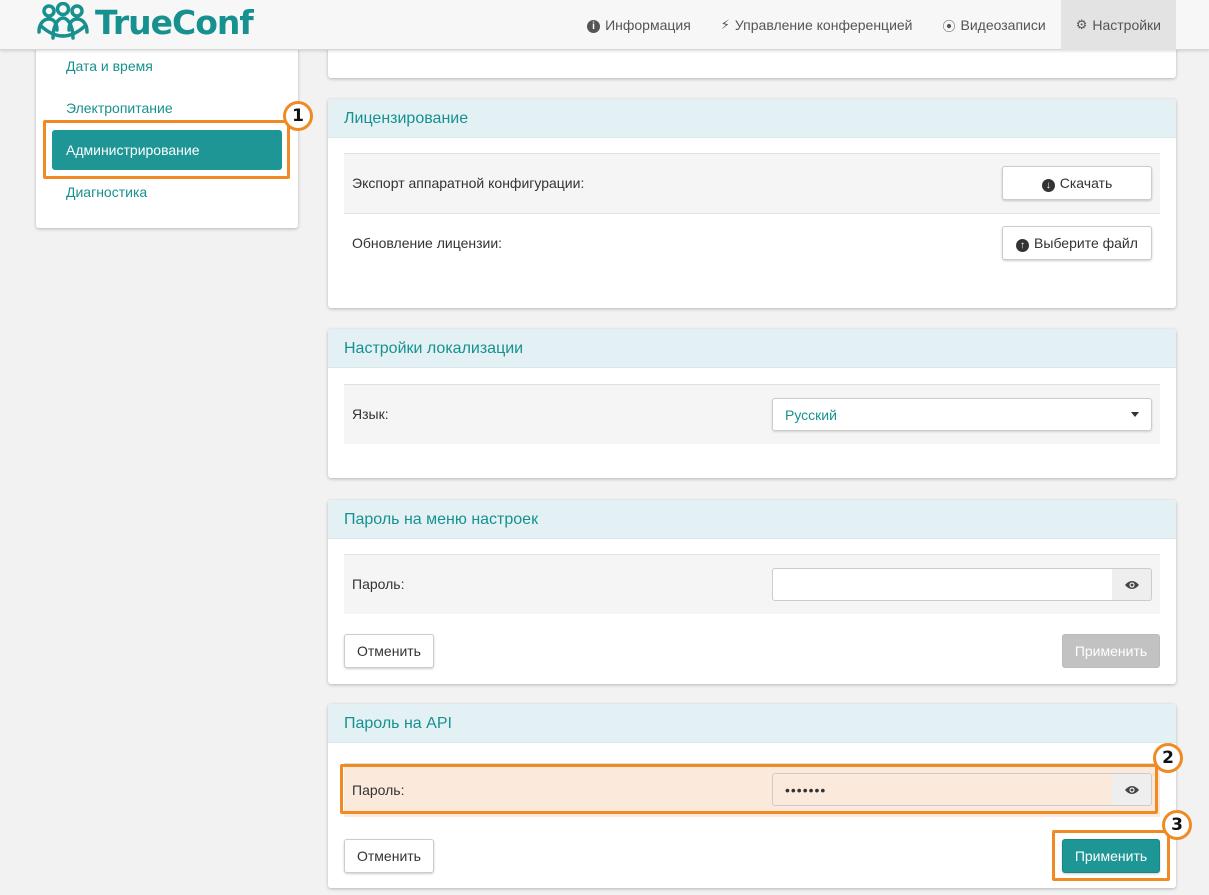  What do you see at coordinates (752, 723) in the screenshot?
I see `api-password-title: Пароль на API` at bounding box center [752, 723].